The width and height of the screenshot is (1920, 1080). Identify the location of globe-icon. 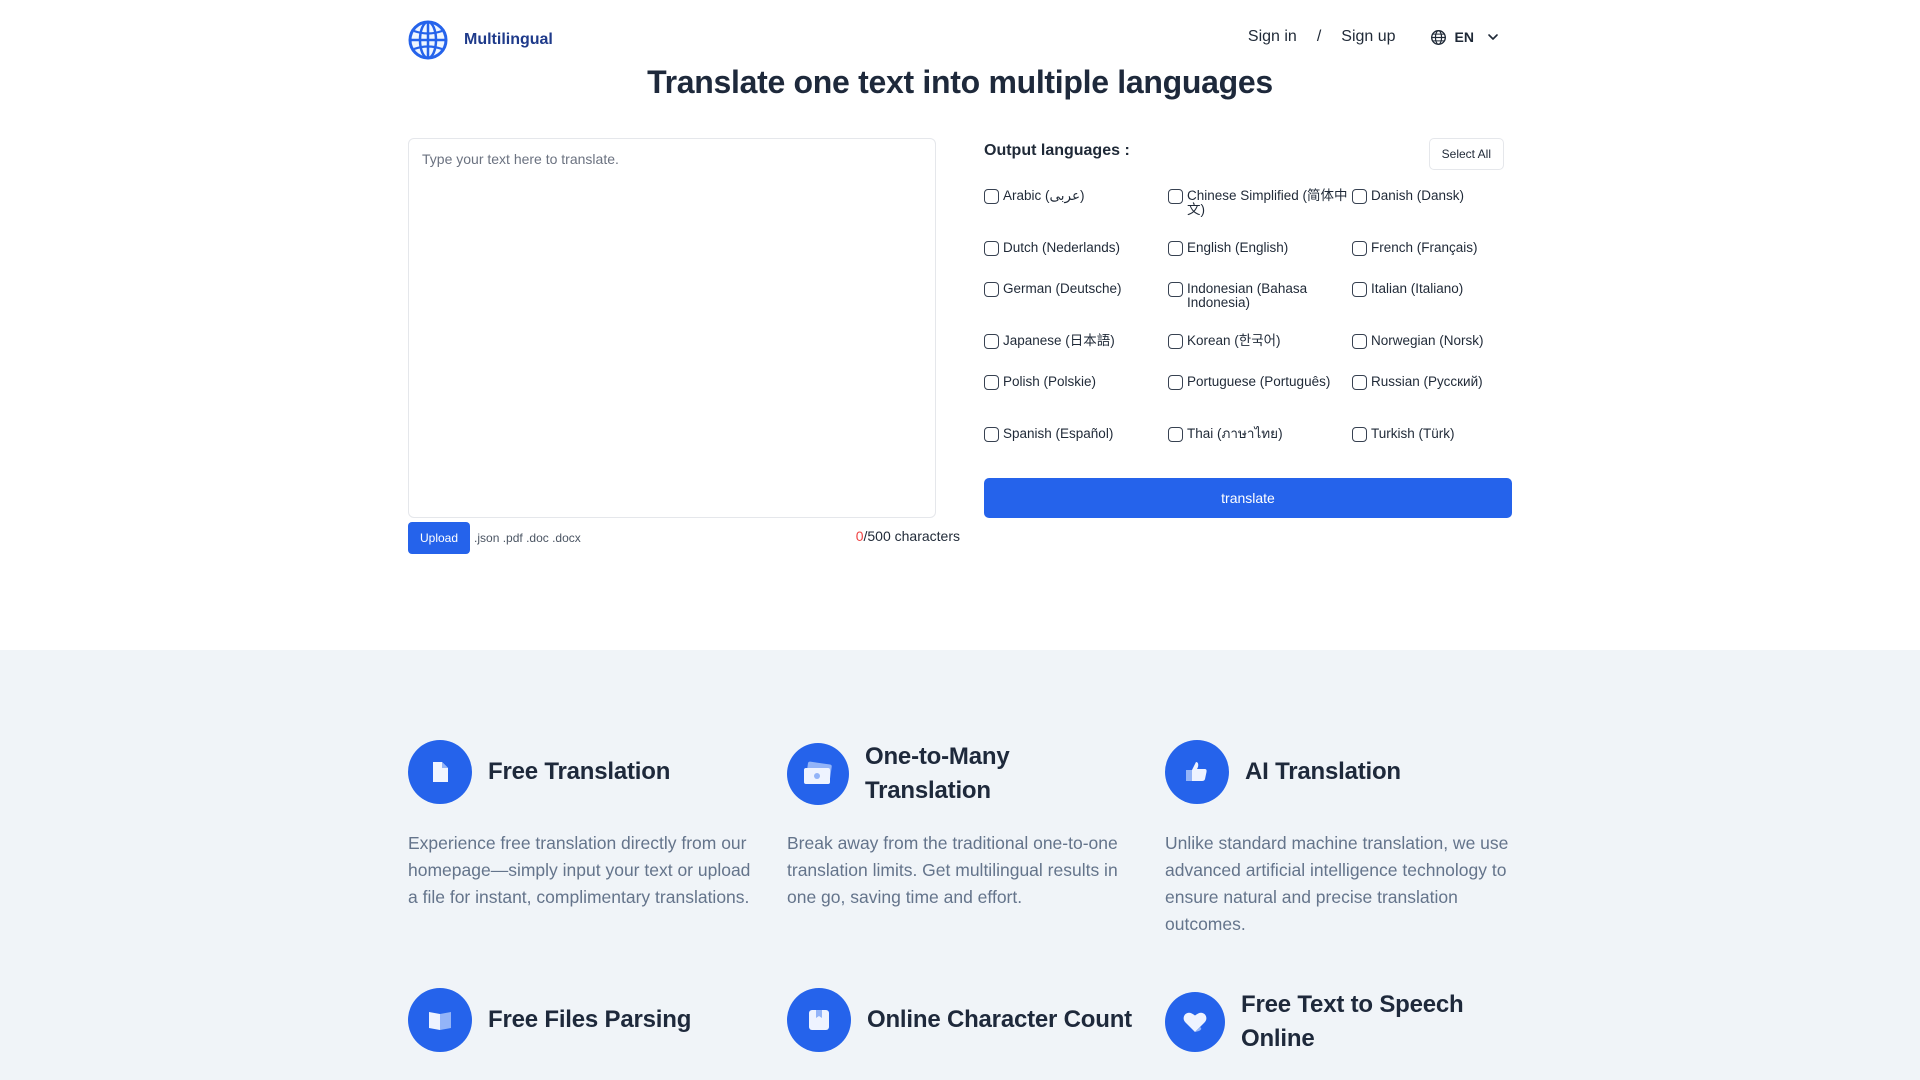
(1438, 37).